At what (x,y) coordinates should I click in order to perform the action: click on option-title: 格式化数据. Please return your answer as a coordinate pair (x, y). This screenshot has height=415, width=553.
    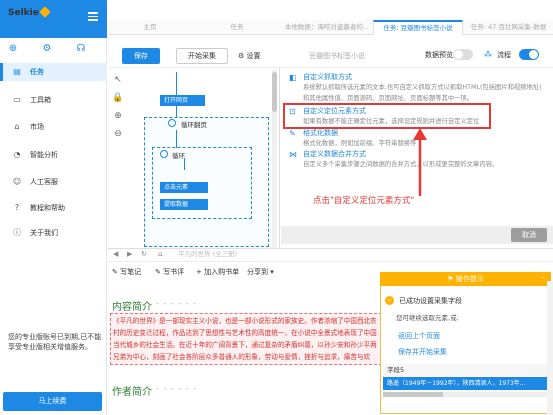
    Looking at the image, I should click on (320, 133).